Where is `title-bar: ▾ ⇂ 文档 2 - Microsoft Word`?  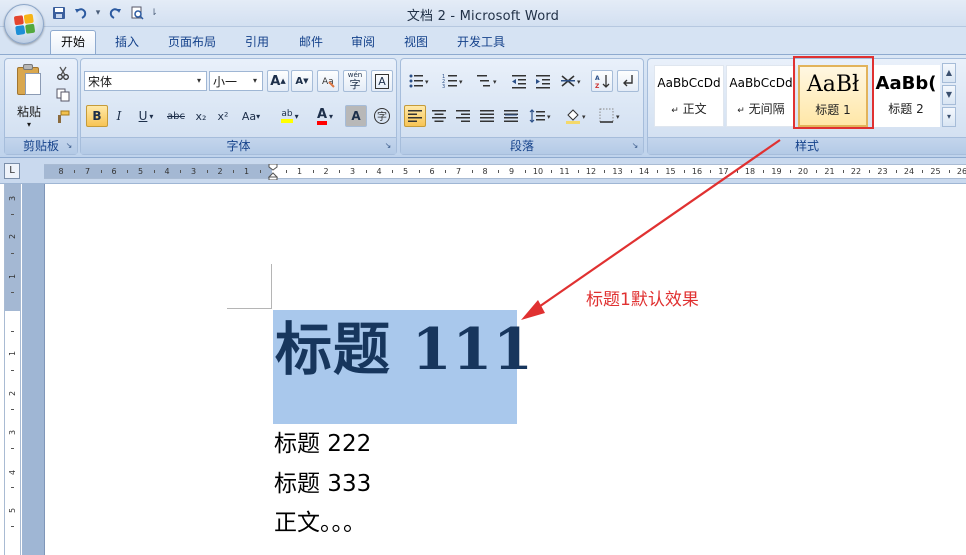 title-bar: ▾ ⇂ 文档 2 - Microsoft Word is located at coordinates (483, 13).